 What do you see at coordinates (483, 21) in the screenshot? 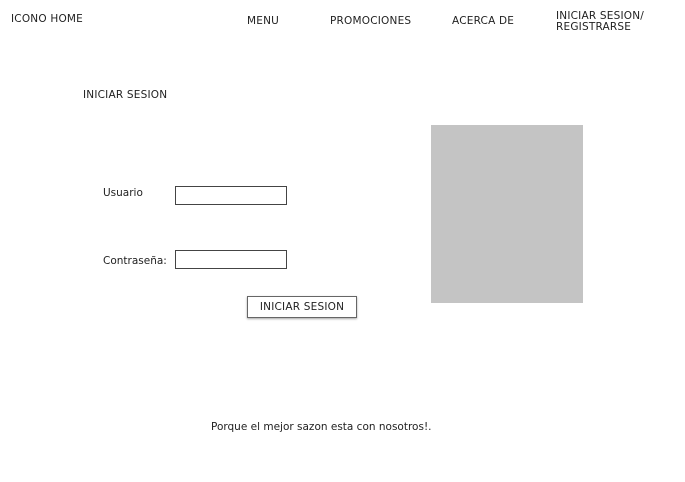
I see `nav-about-link: ACERCA DE` at bounding box center [483, 21].